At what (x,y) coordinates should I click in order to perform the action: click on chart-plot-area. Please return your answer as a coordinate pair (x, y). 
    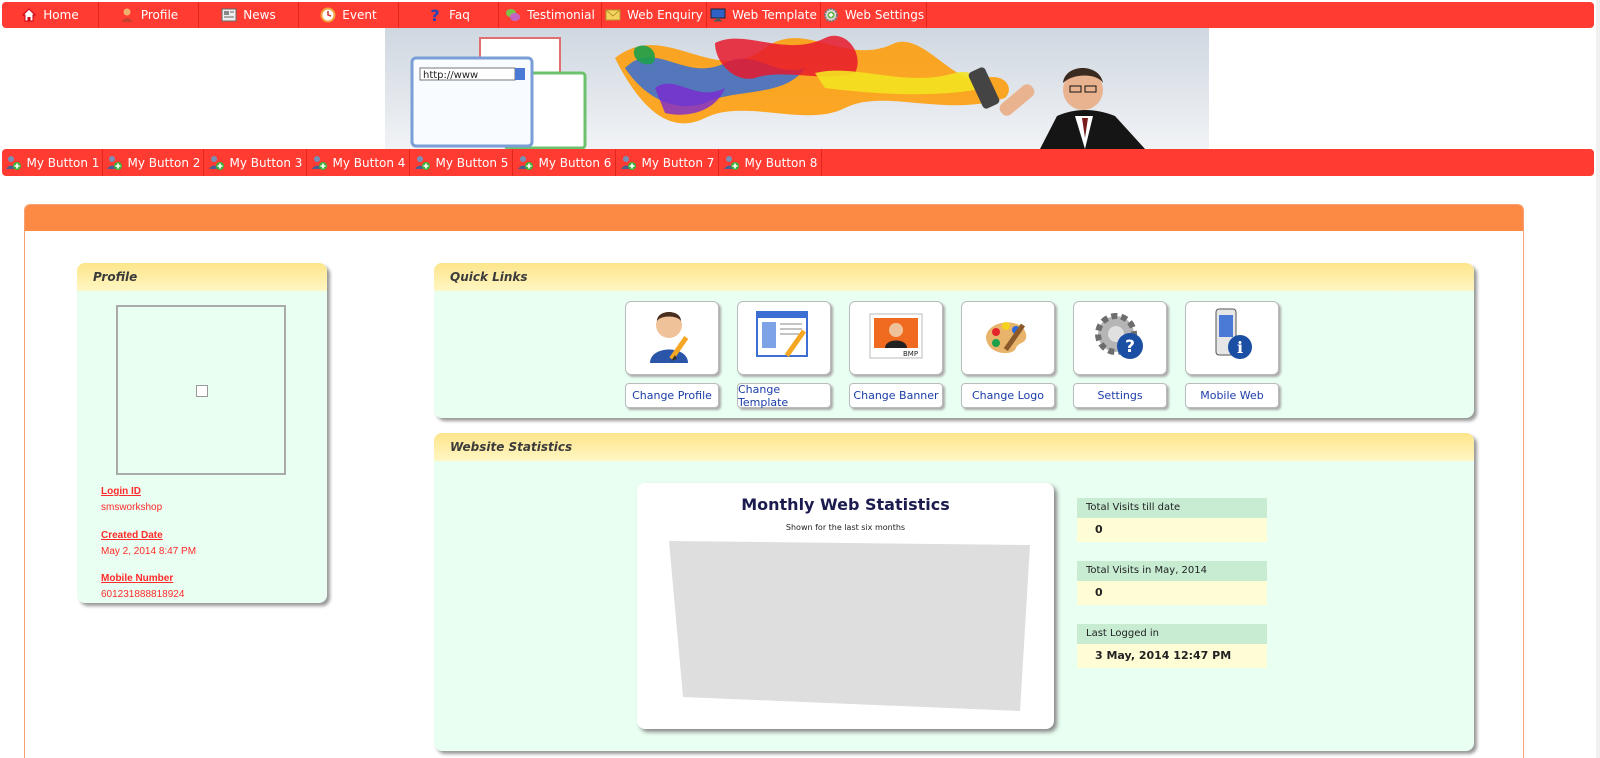
    Looking at the image, I should click on (849, 626).